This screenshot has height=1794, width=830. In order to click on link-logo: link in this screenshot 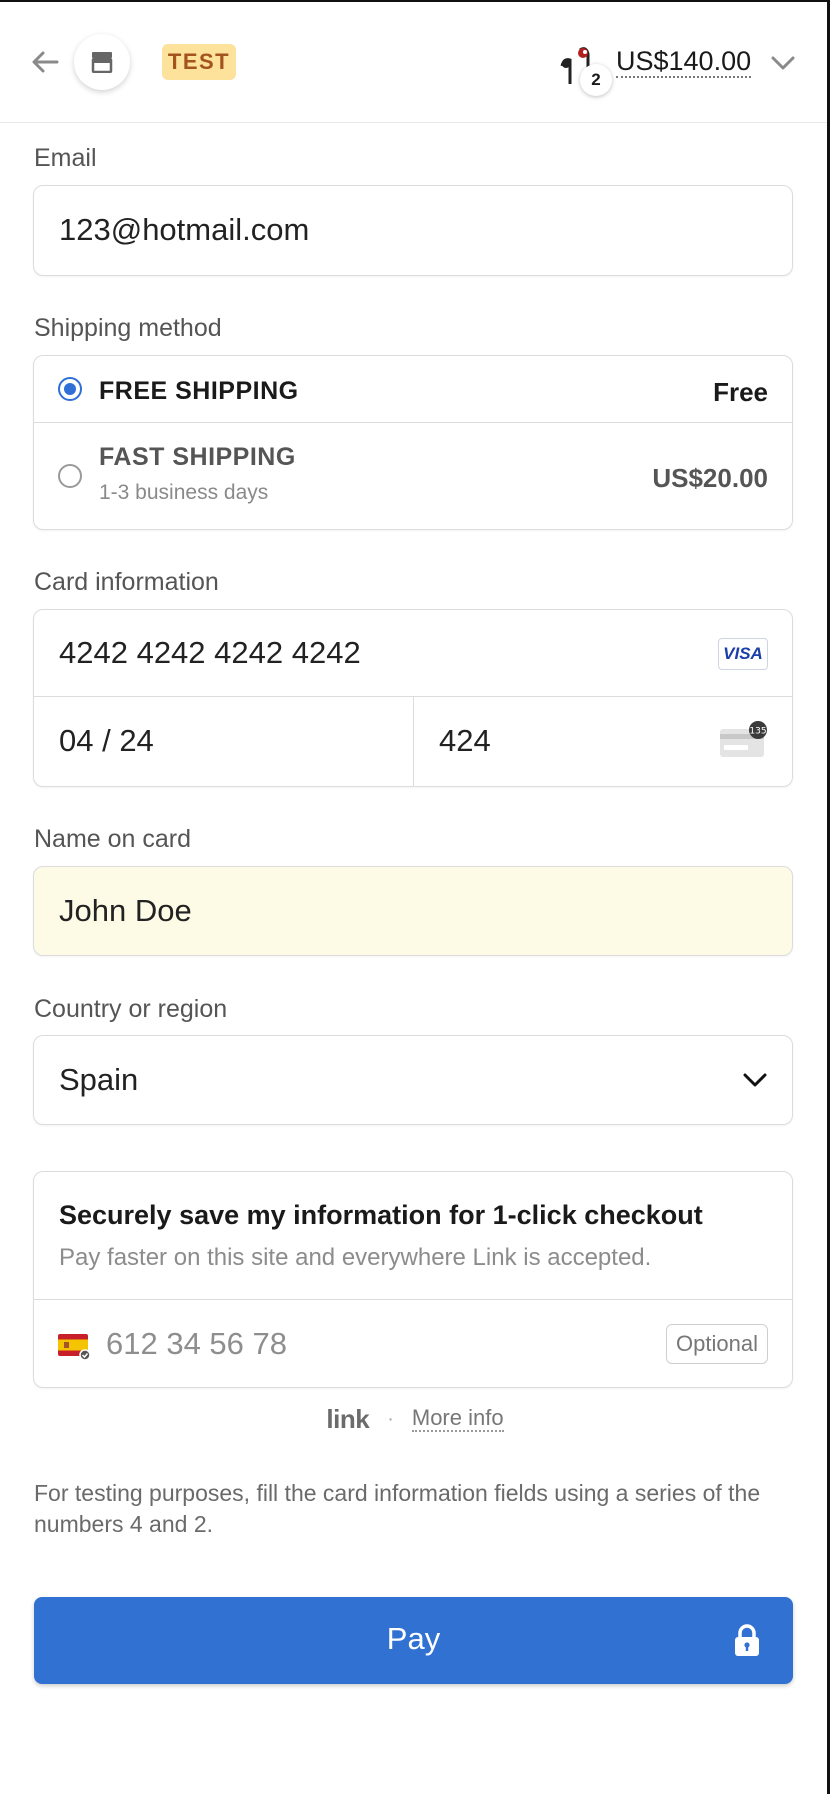, I will do `click(348, 1418)`.